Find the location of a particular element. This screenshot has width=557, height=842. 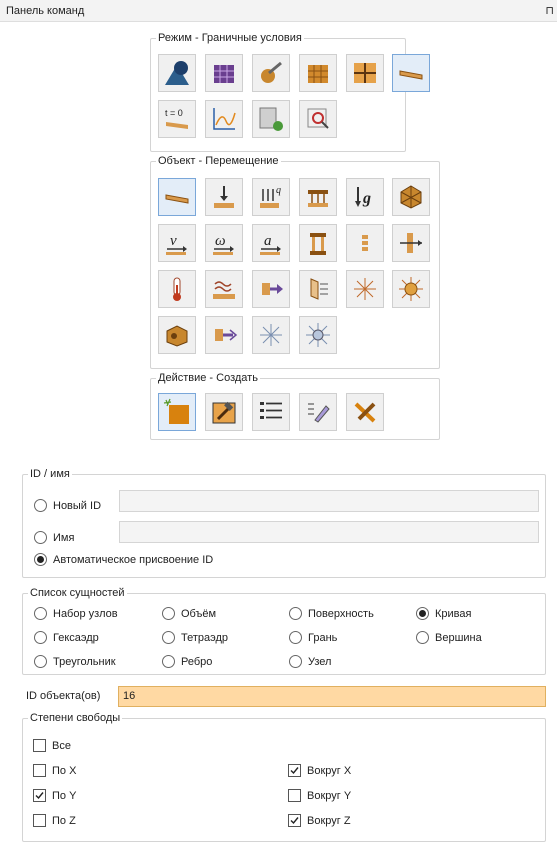

contact-button is located at coordinates (365, 243).